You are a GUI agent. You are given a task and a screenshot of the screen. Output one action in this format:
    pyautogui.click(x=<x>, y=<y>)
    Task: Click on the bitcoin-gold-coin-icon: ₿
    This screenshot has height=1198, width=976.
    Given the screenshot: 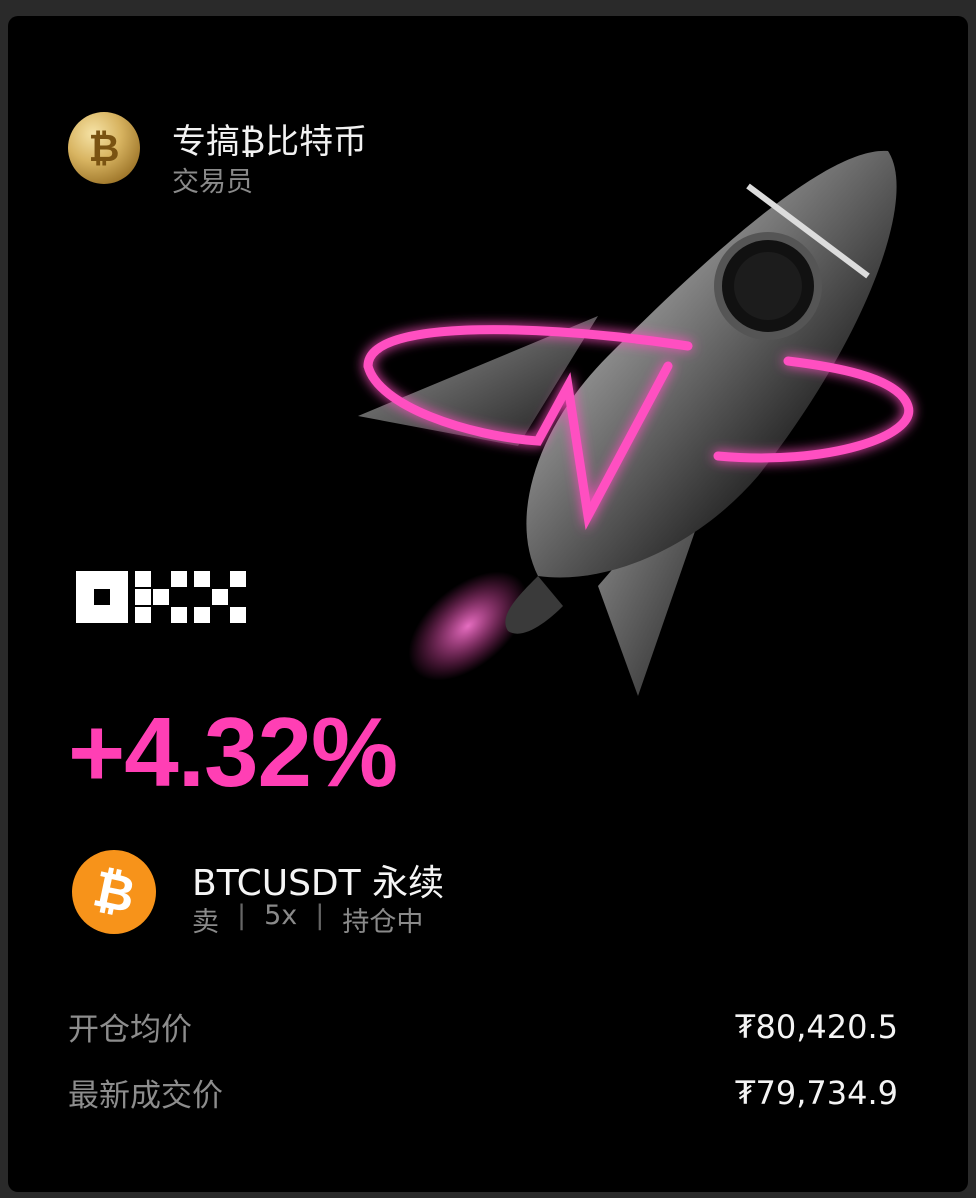 What is the action you would take?
    pyautogui.click(x=104, y=147)
    